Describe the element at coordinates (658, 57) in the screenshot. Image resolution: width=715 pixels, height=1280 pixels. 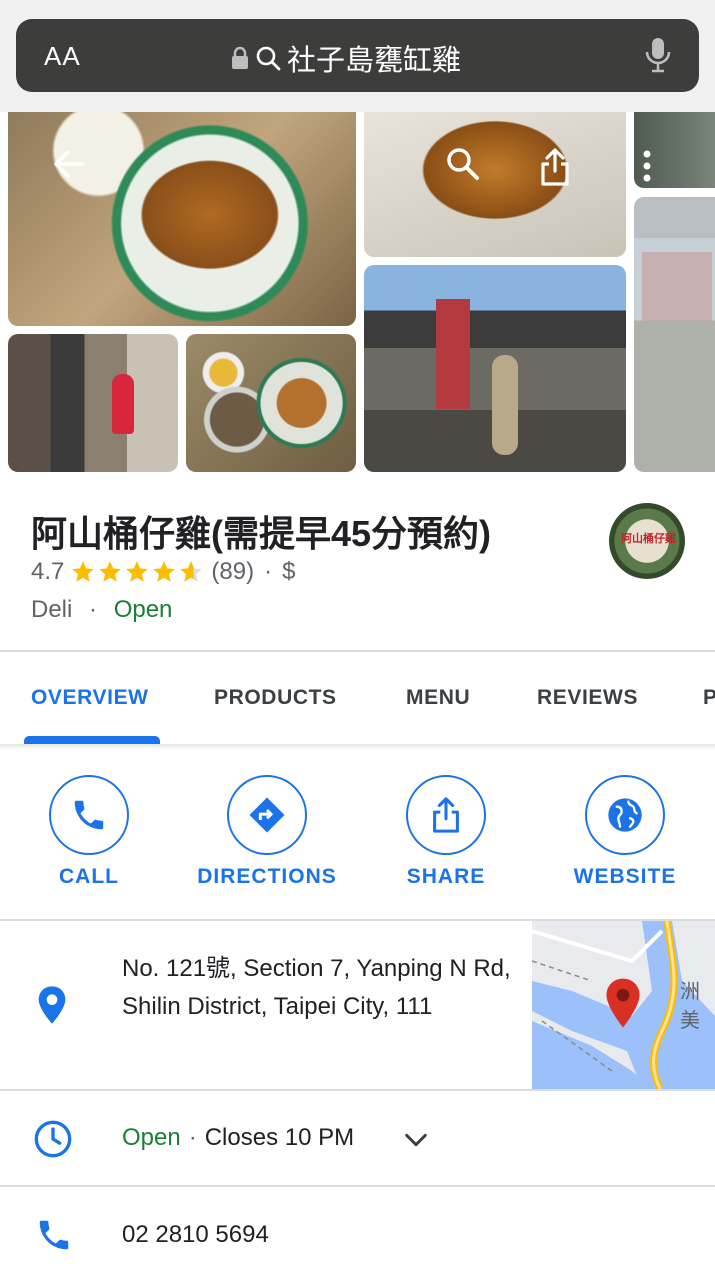
I see `mic-icon` at that location.